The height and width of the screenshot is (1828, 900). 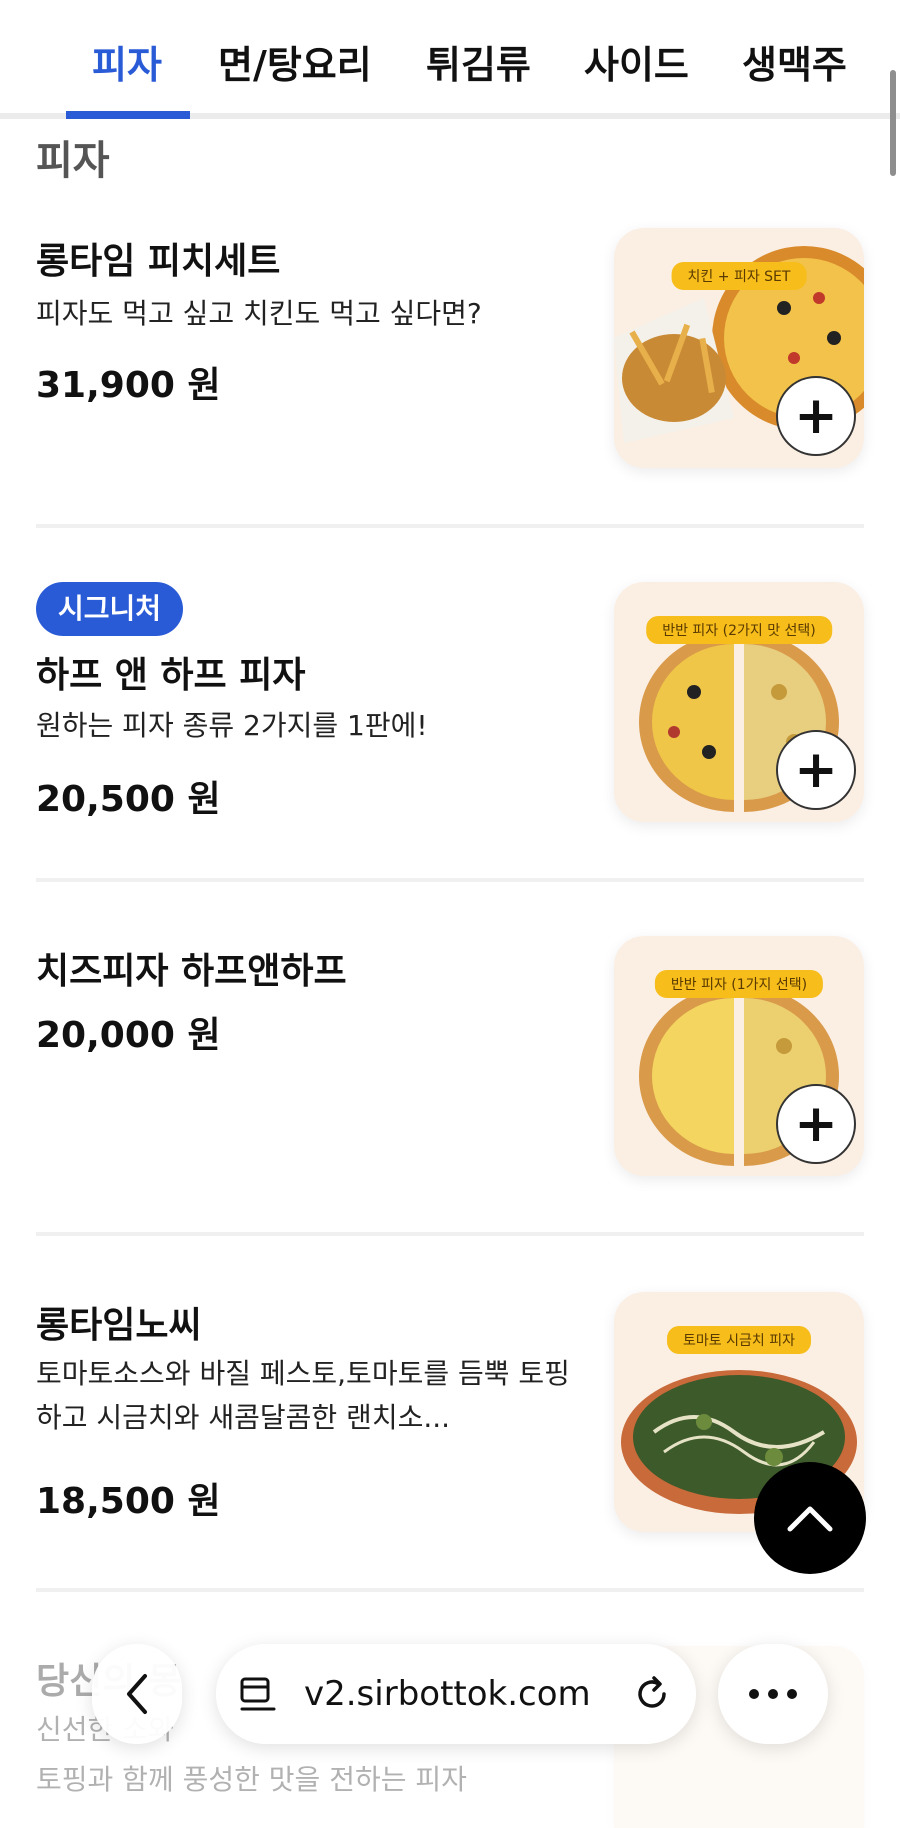 I want to click on tab-side: 사이드, so click(x=636, y=61).